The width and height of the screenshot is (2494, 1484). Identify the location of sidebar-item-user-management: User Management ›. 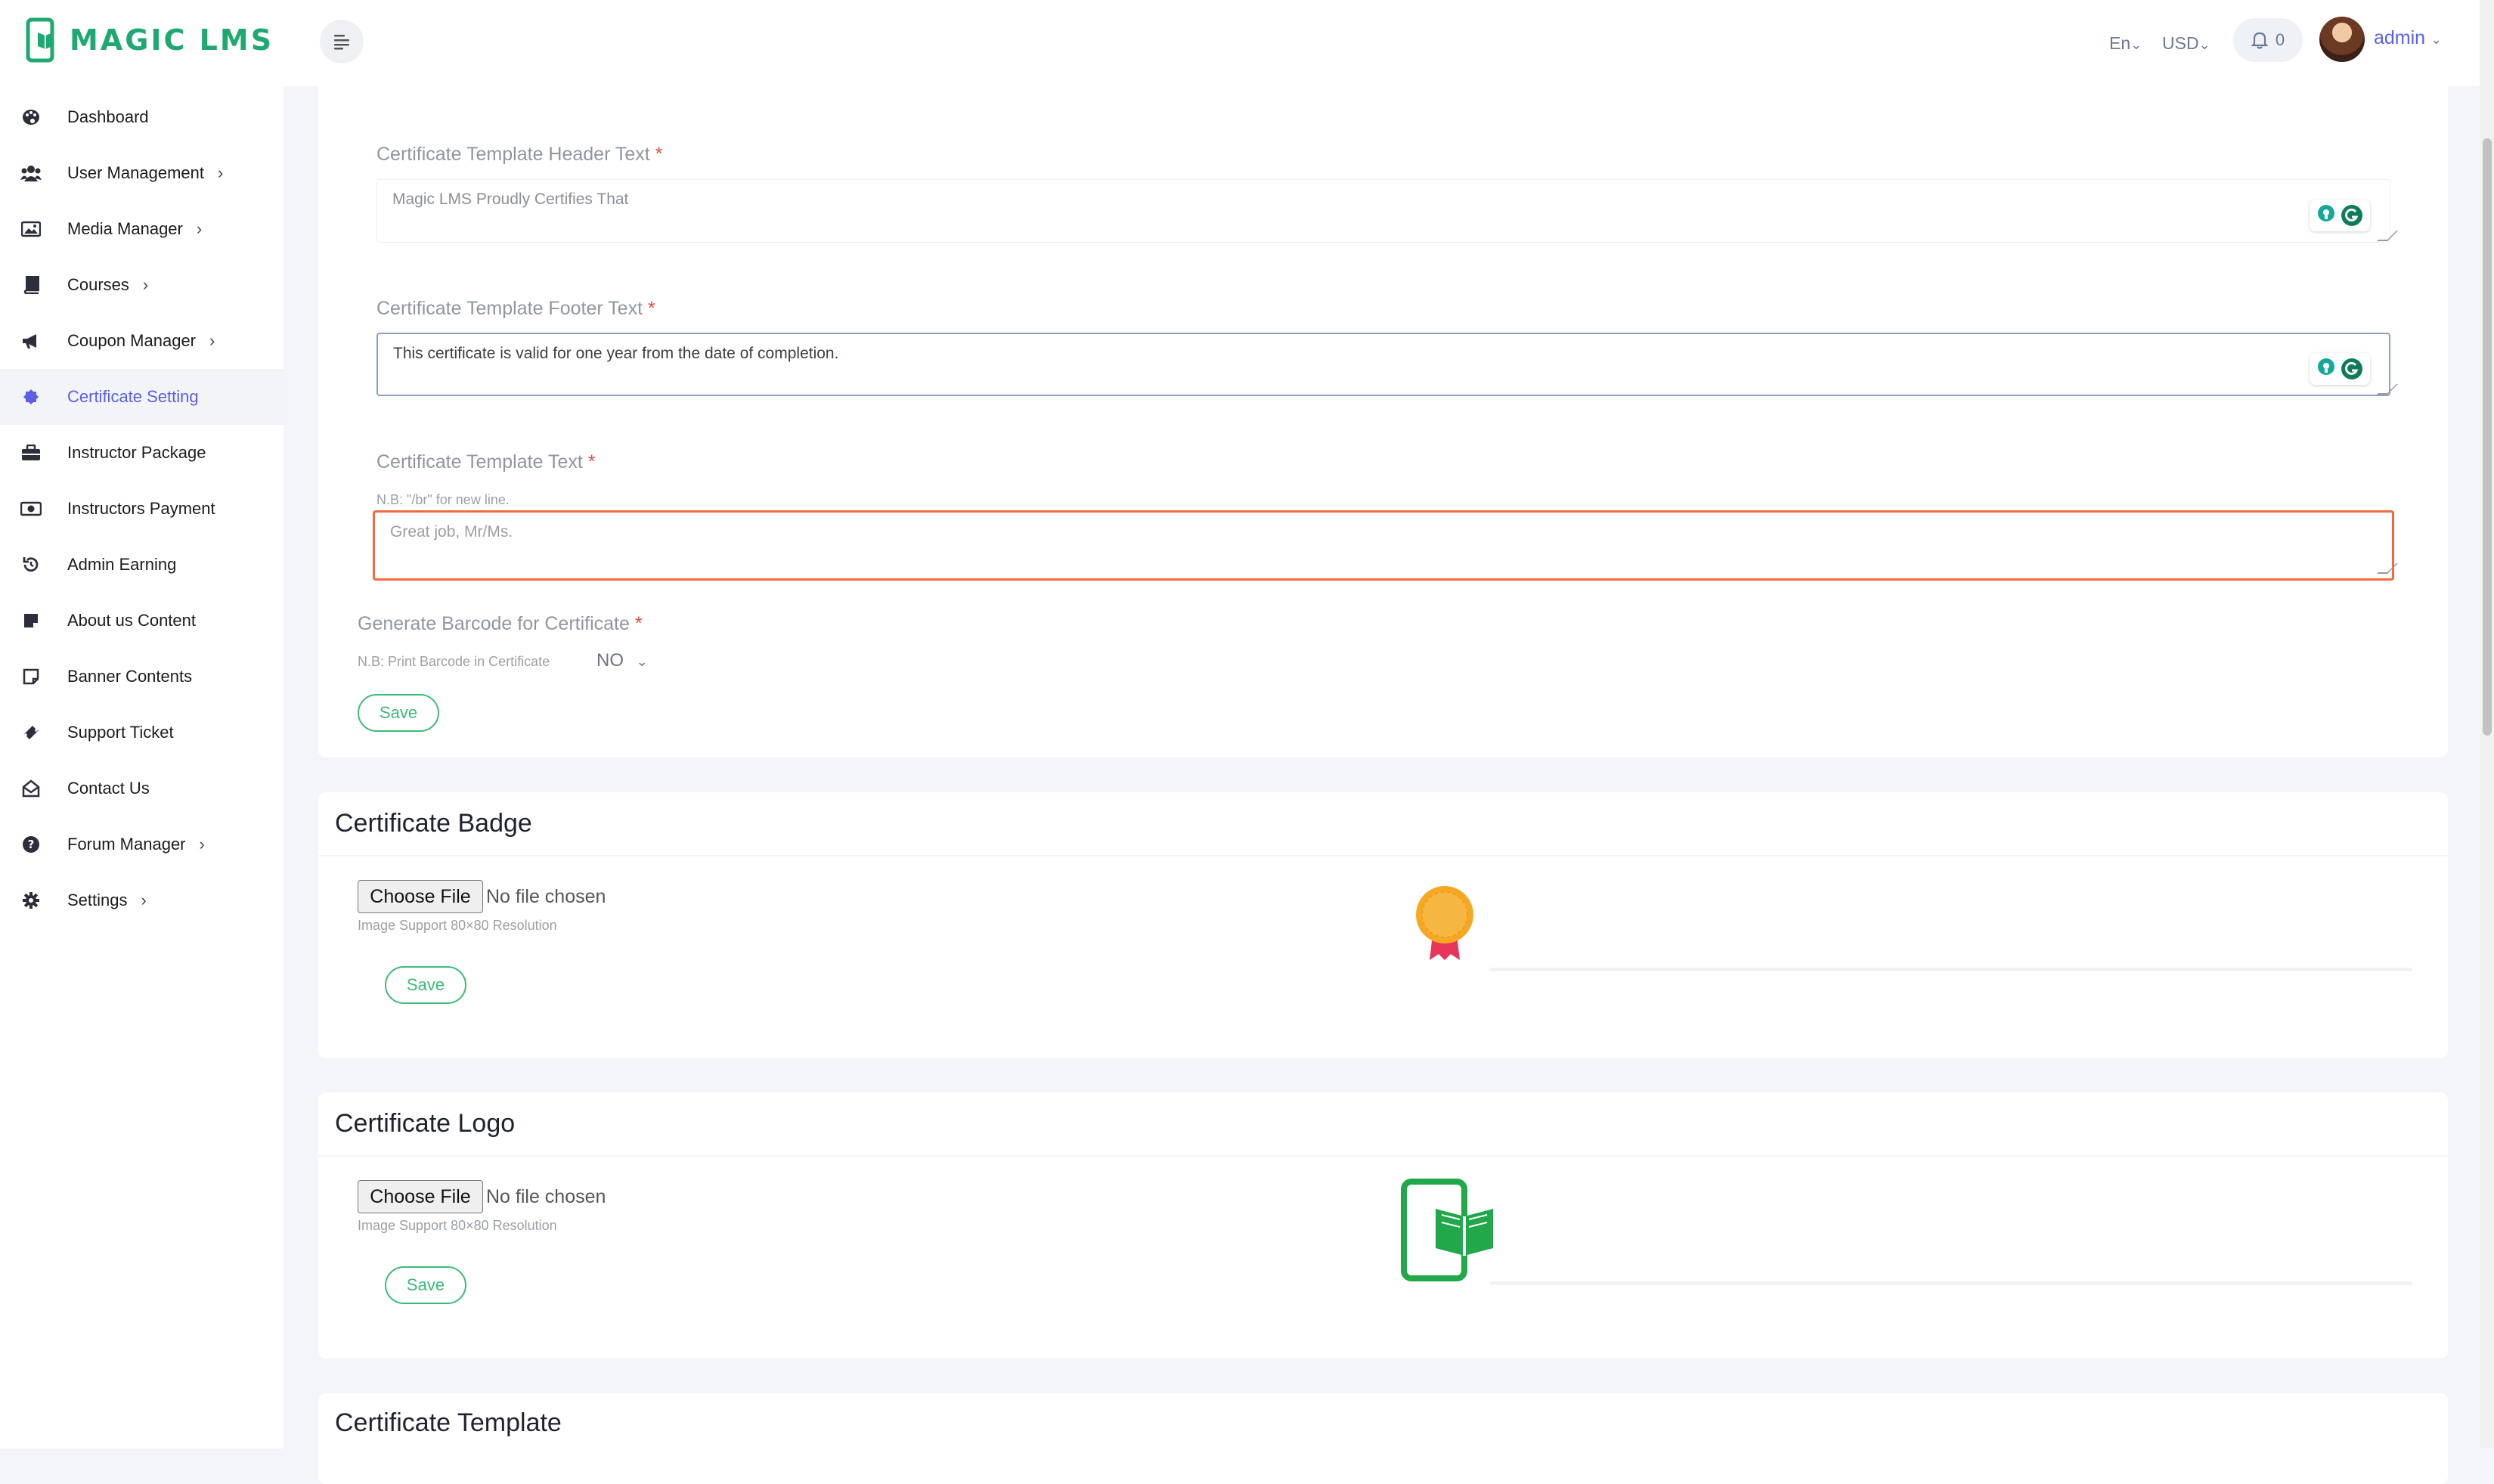
(141, 173).